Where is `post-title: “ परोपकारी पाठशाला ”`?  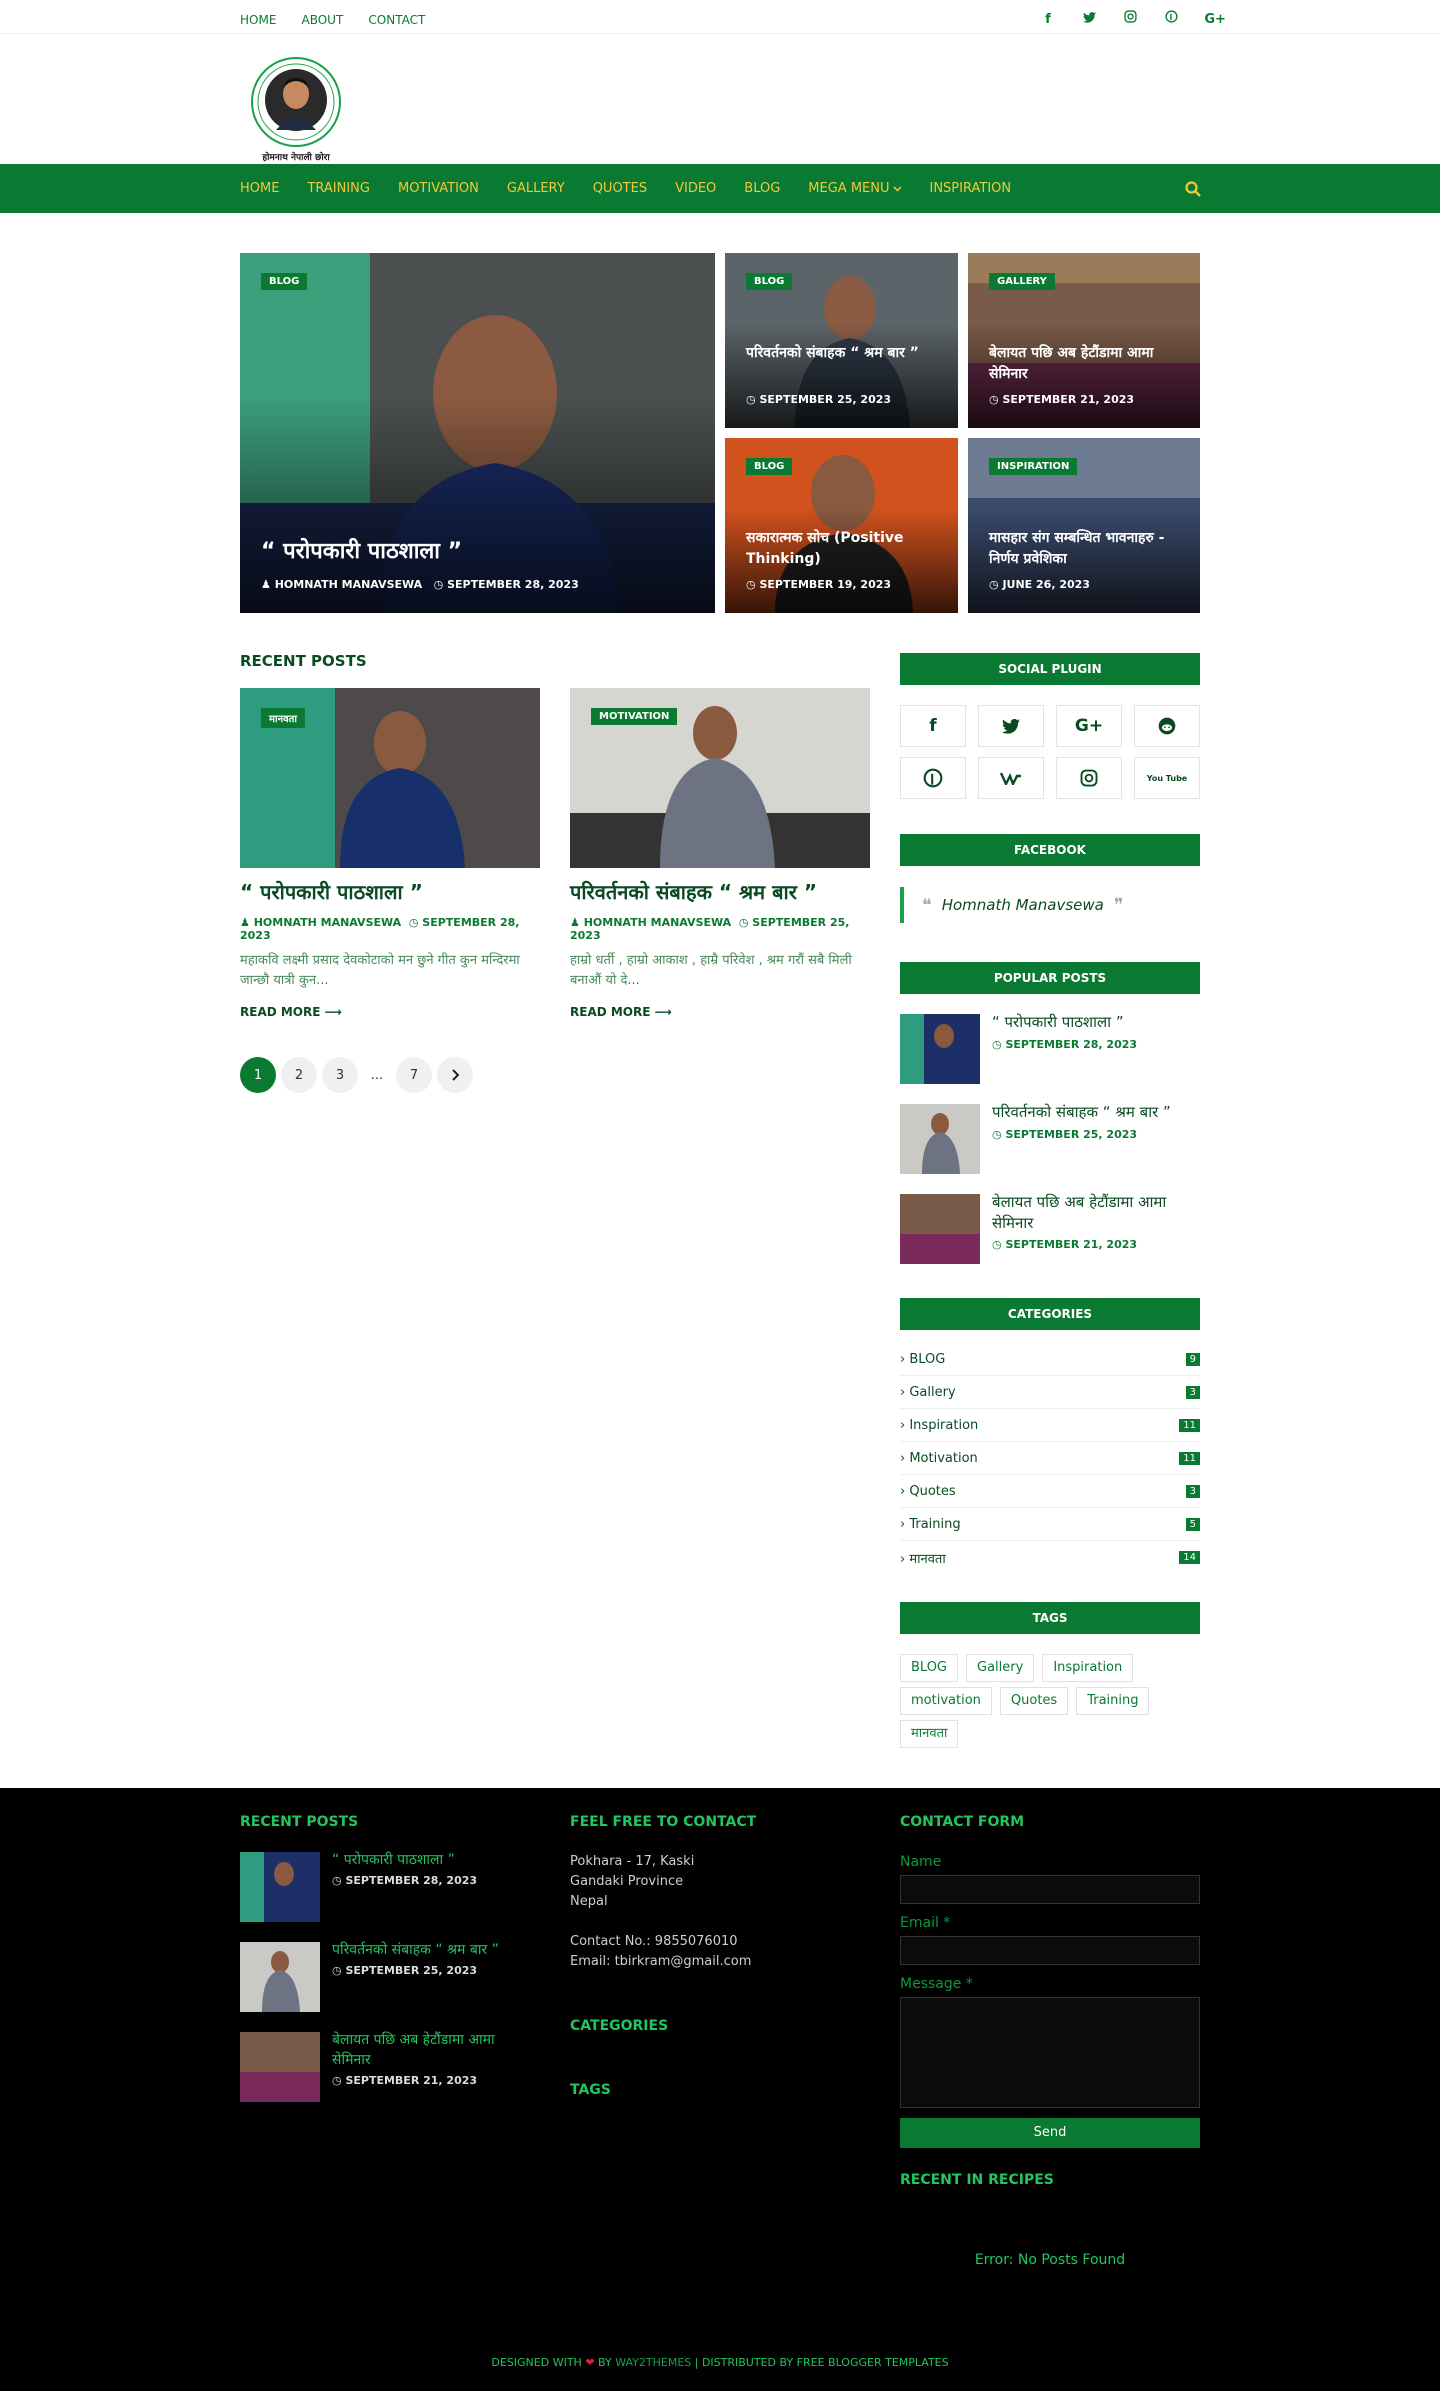
post-title: “ परोपकारी पाठशाला ” is located at coordinates (390, 892).